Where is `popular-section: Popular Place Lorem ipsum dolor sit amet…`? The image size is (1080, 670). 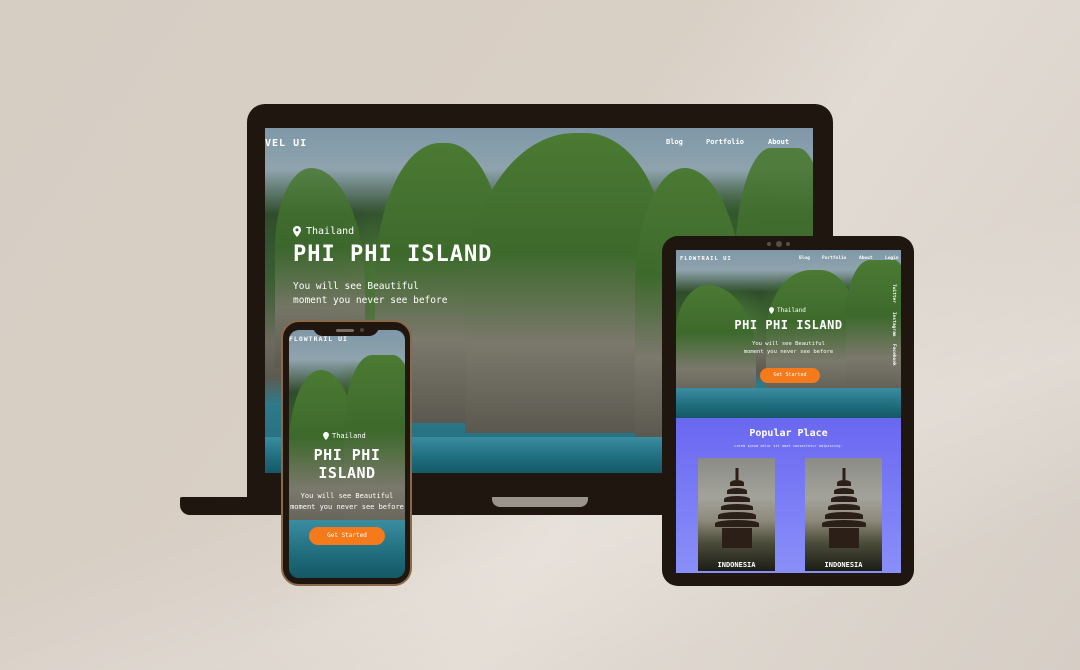 popular-section: Popular Place Lorem ipsum dolor sit amet… is located at coordinates (788, 495).